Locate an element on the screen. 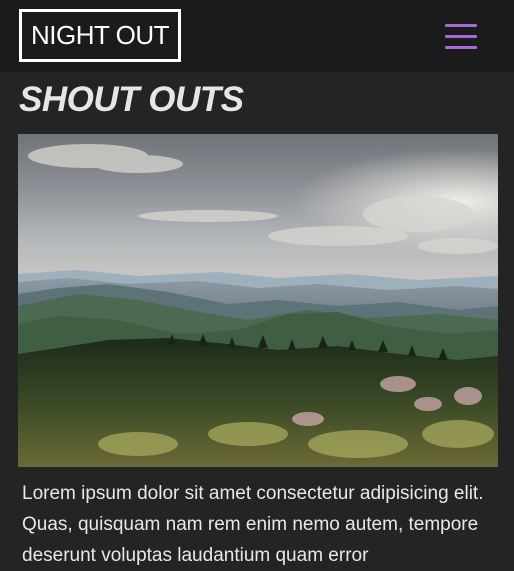  section-title: SHOUT OUTS is located at coordinates (131, 99).